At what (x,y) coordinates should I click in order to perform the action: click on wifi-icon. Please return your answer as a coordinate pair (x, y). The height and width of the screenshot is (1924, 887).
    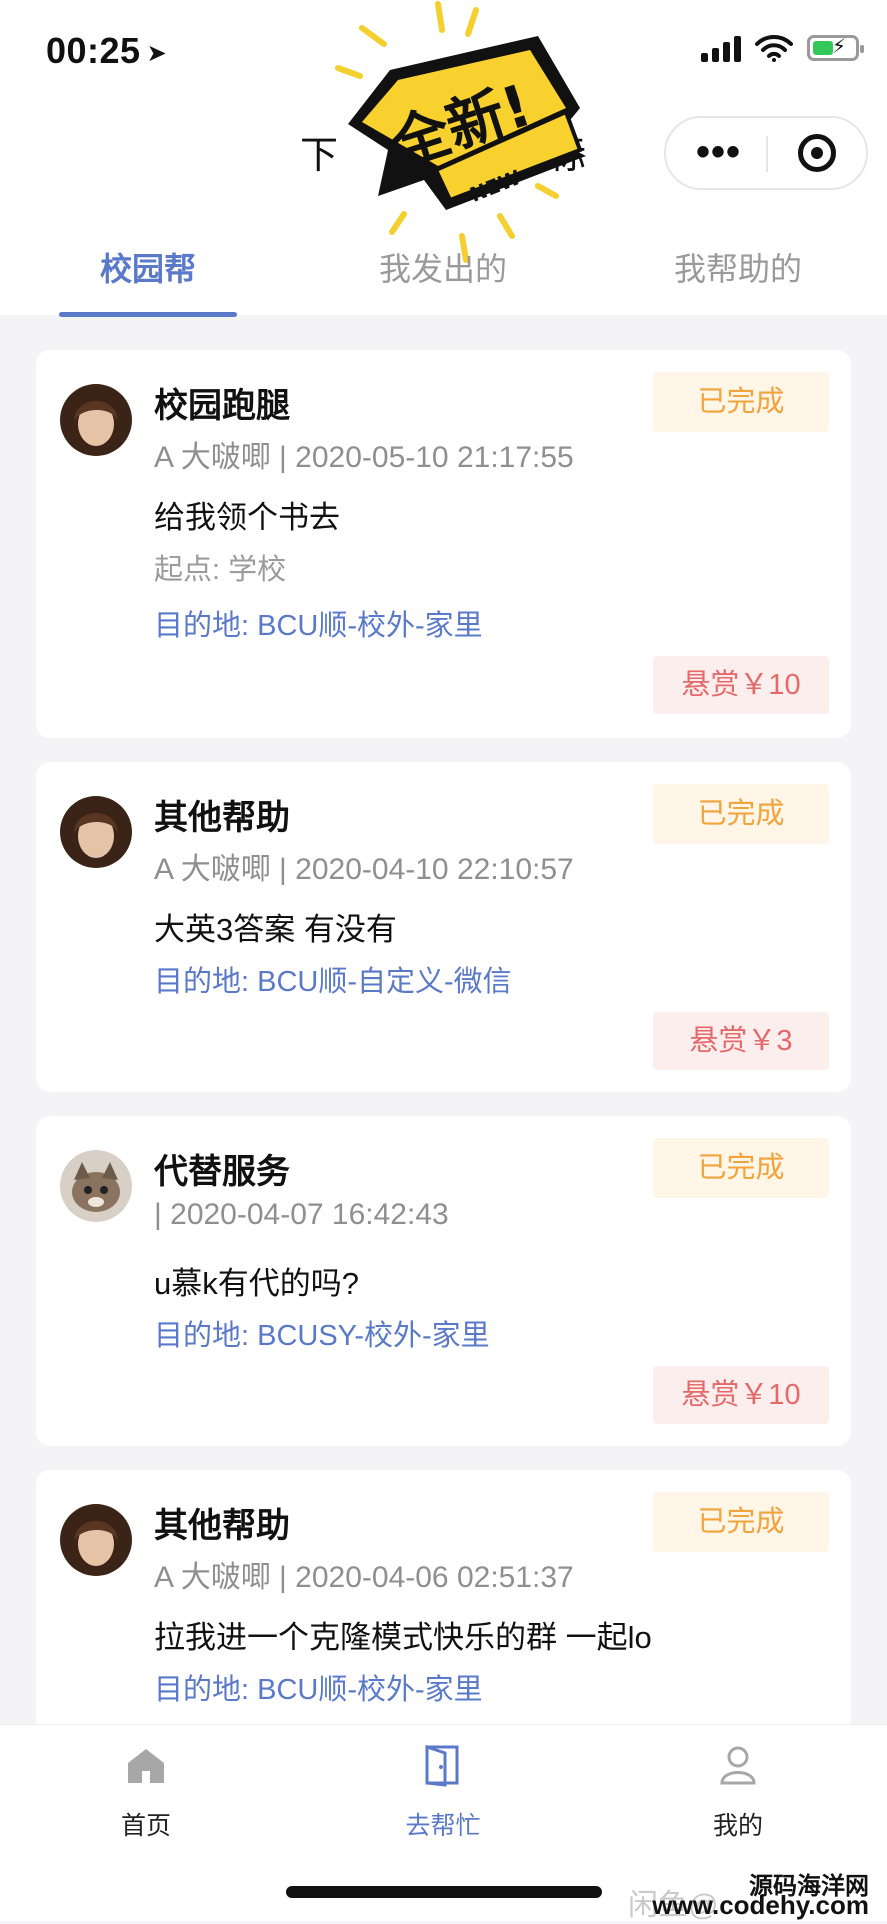
    Looking at the image, I should click on (774, 48).